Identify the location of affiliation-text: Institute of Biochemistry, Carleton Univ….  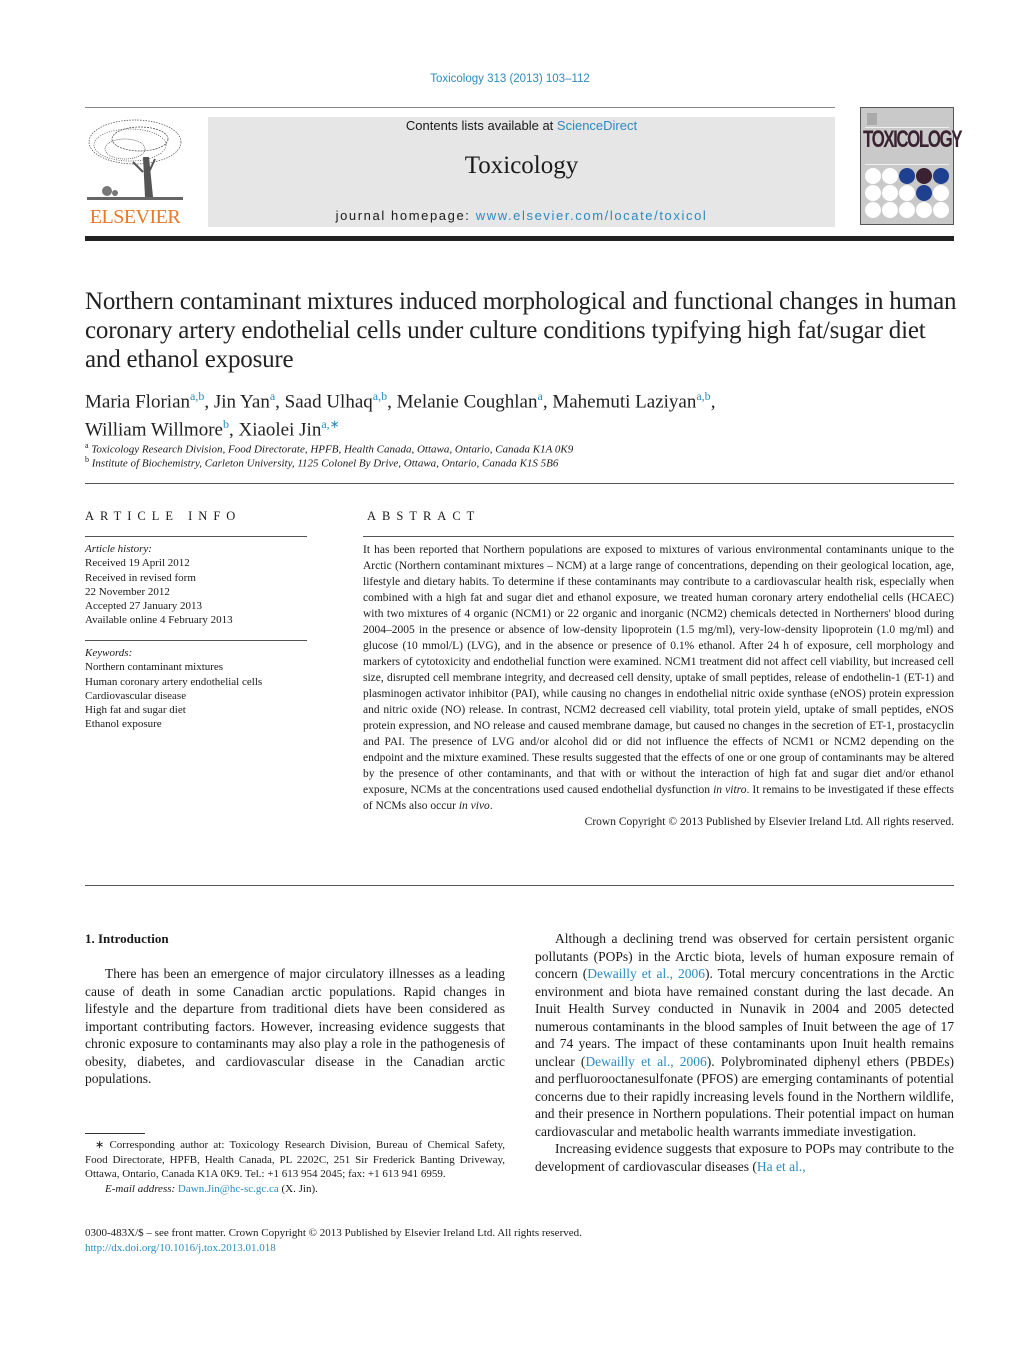
(325, 463).